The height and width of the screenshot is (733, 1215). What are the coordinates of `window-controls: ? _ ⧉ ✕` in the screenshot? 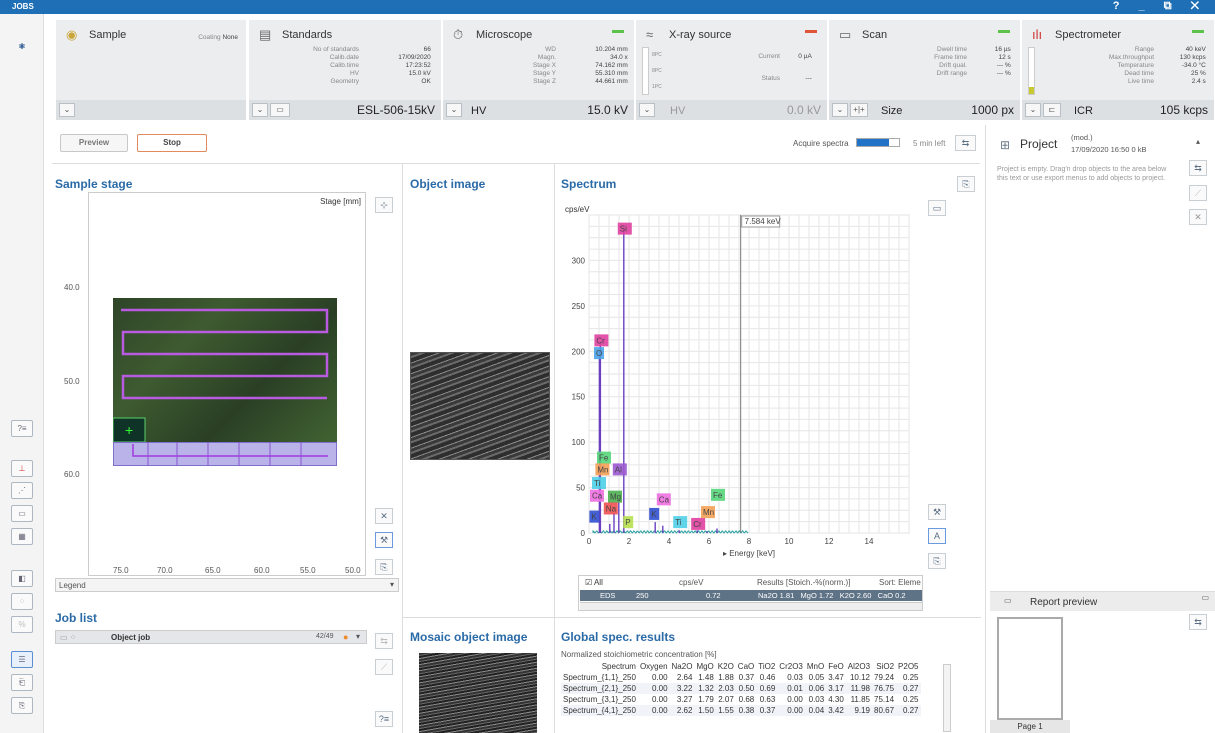 It's located at (1160, 6).